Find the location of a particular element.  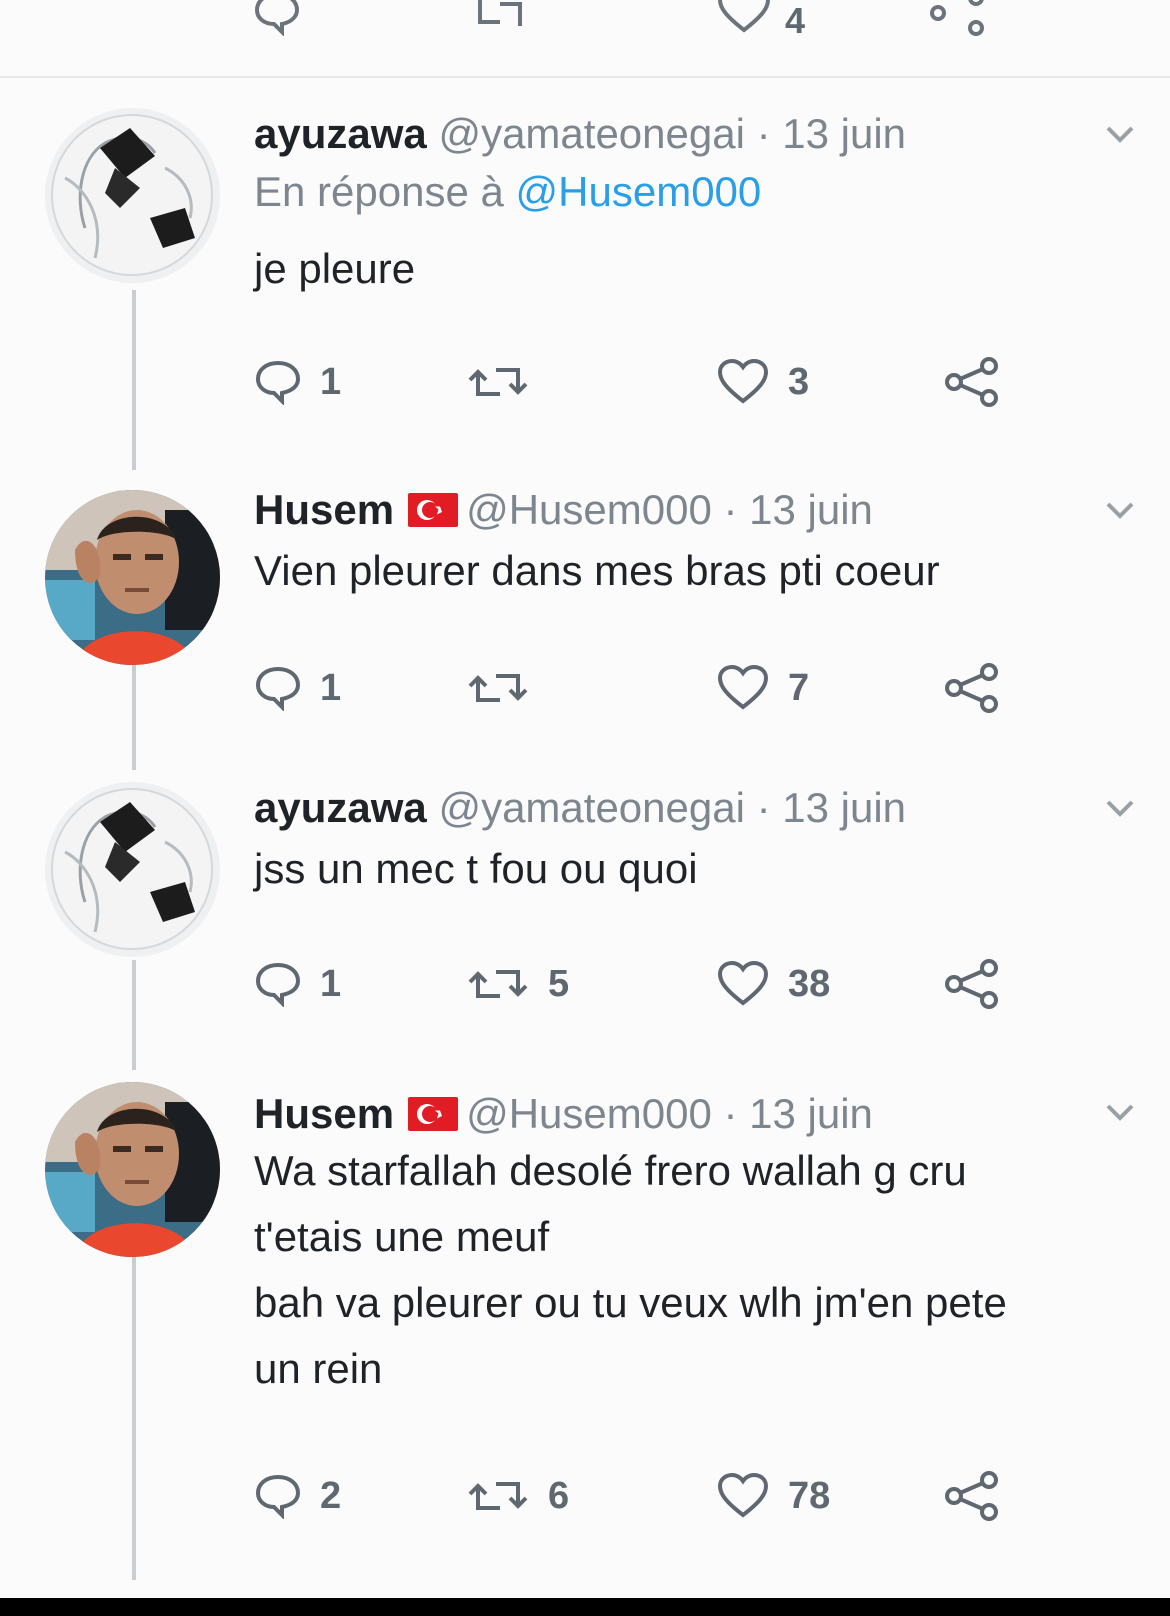

retweet-button: 6 is located at coordinates (517, 1496).